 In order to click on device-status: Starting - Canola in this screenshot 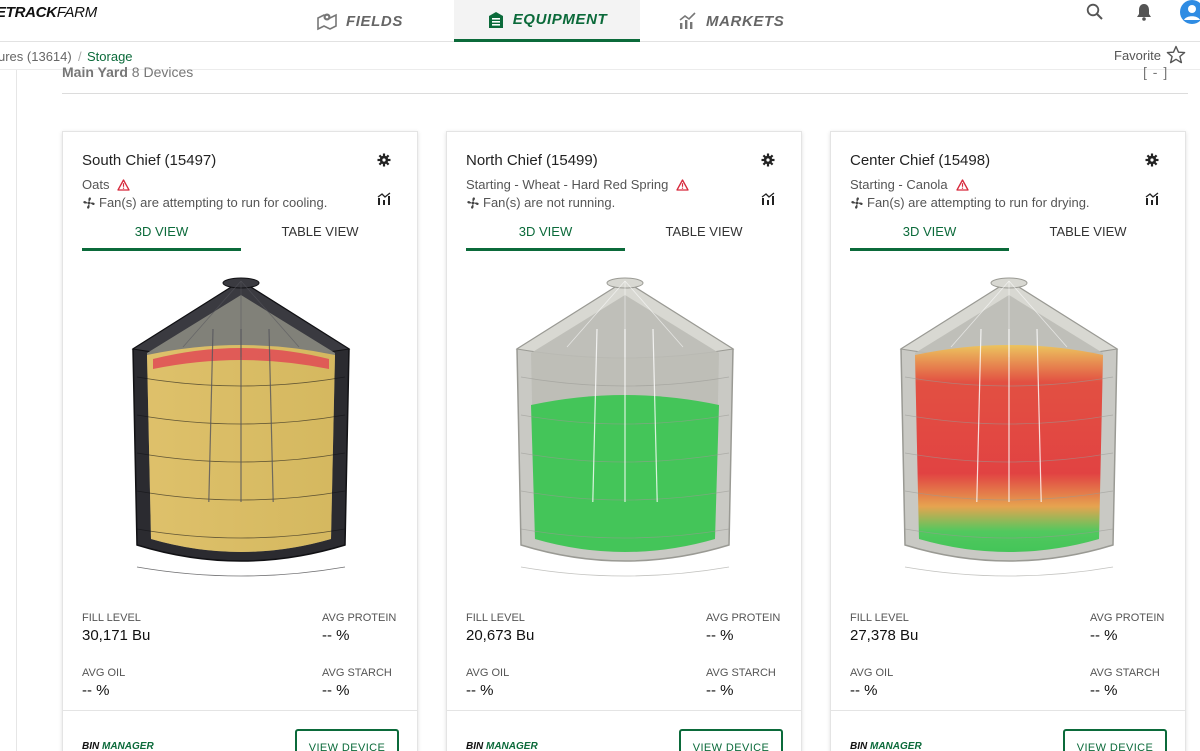, I will do `click(909, 184)`.